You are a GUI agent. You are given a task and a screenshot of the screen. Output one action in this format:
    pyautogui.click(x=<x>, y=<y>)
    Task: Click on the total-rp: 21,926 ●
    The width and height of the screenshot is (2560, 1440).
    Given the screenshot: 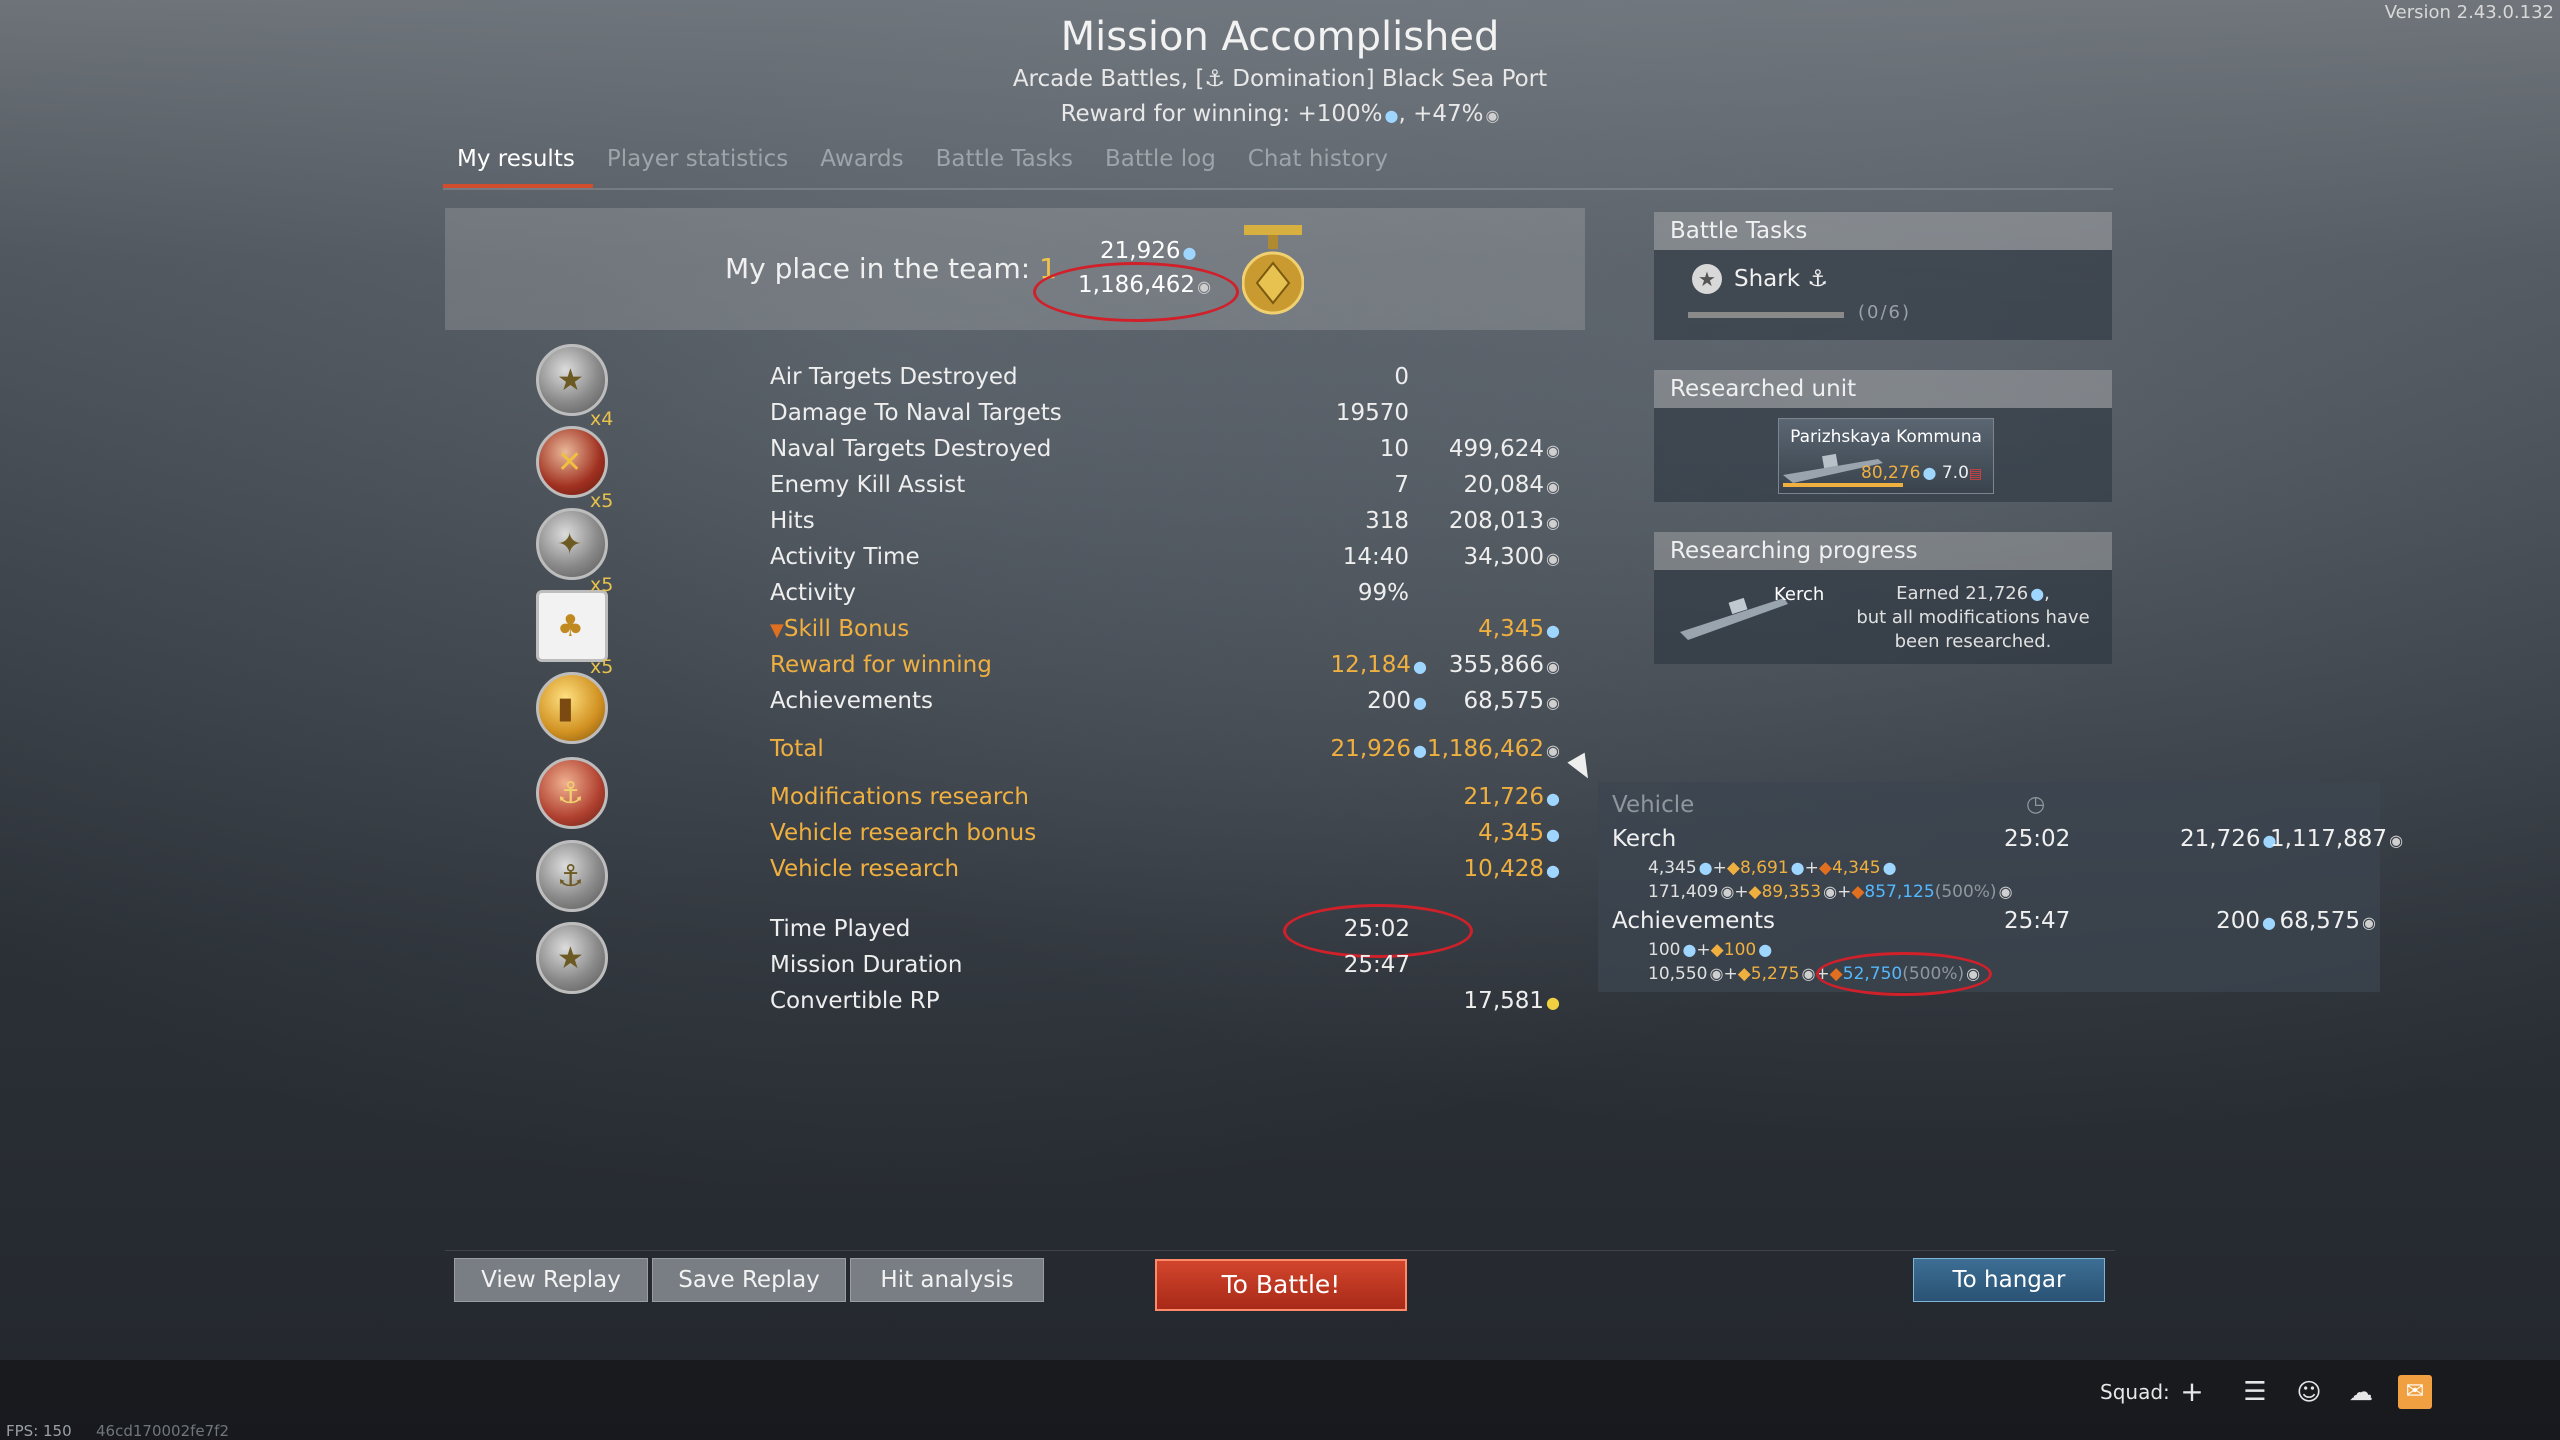 What is the action you would take?
    pyautogui.click(x=1379, y=749)
    